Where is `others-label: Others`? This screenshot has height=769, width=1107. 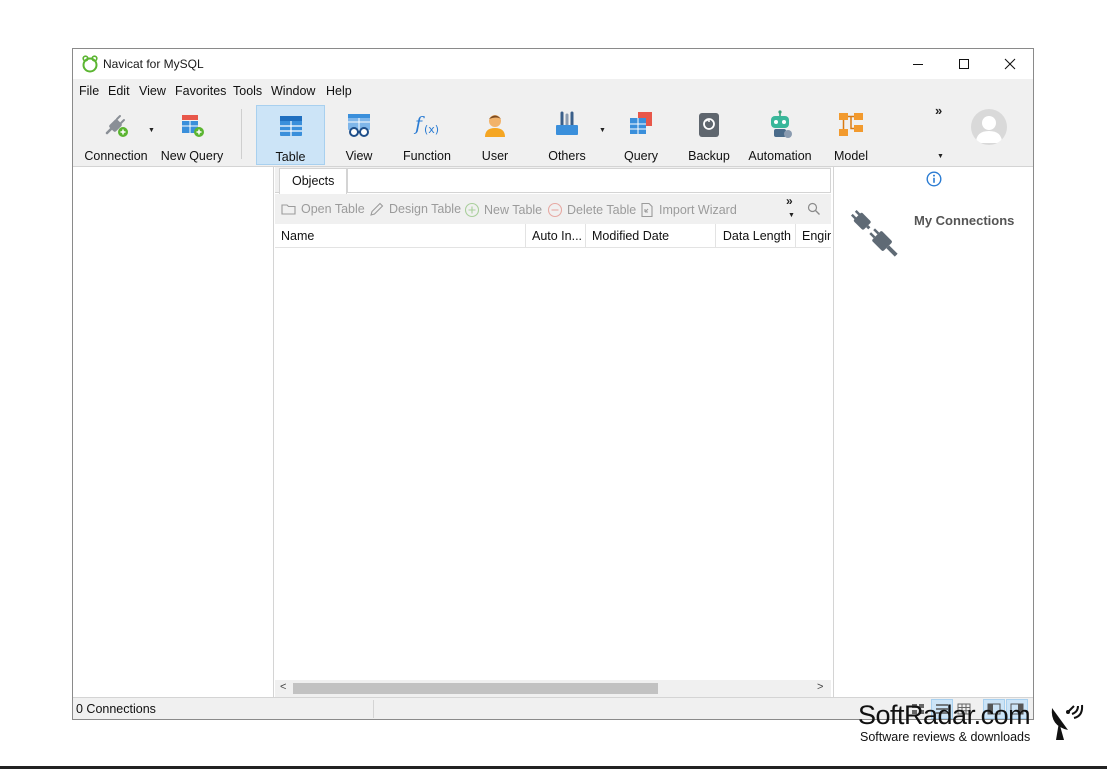
others-label: Others is located at coordinates (567, 156).